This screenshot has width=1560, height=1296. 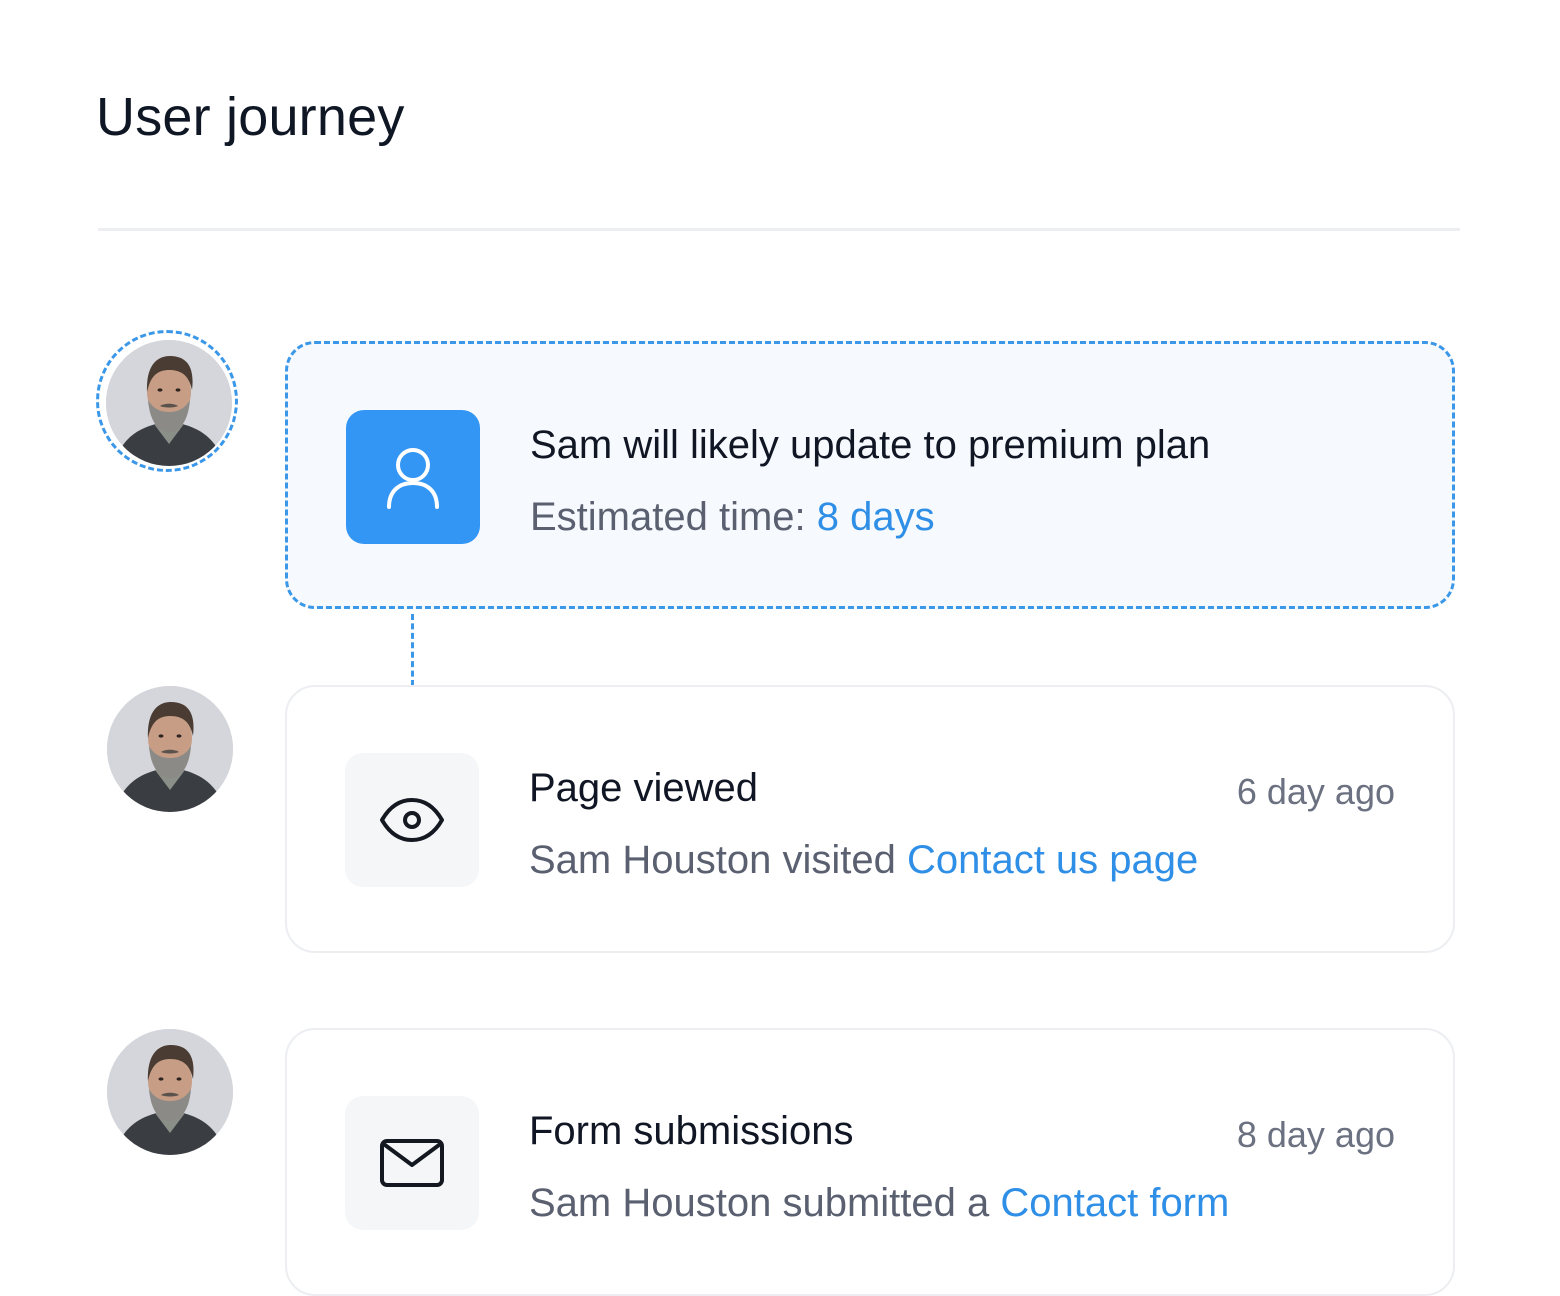 I want to click on prediction-icon-box, so click(x=413, y=477).